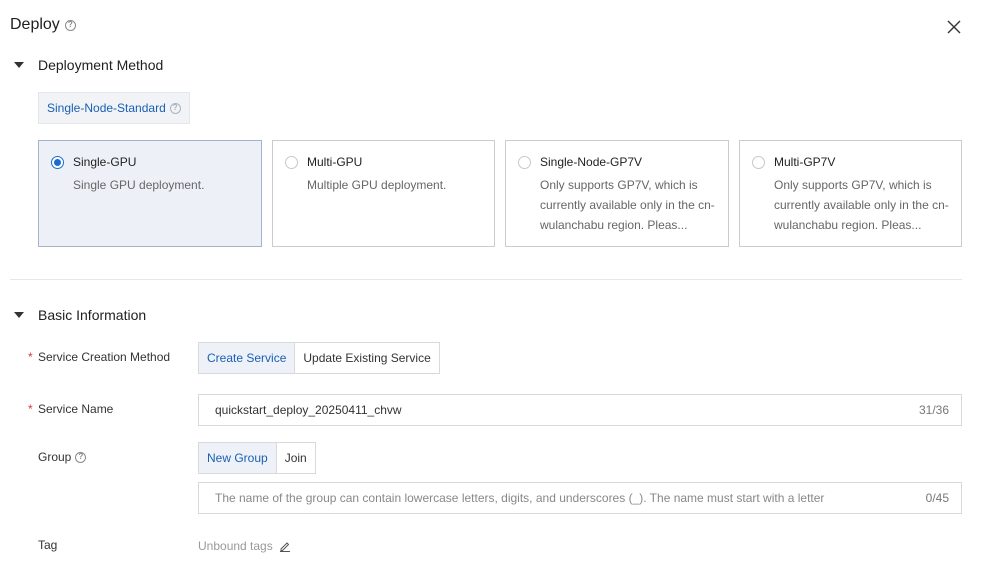 The image size is (983, 573). What do you see at coordinates (150, 193) in the screenshot?
I see `option-card-single-gpu: Single-GPU Single GPU deployment.` at bounding box center [150, 193].